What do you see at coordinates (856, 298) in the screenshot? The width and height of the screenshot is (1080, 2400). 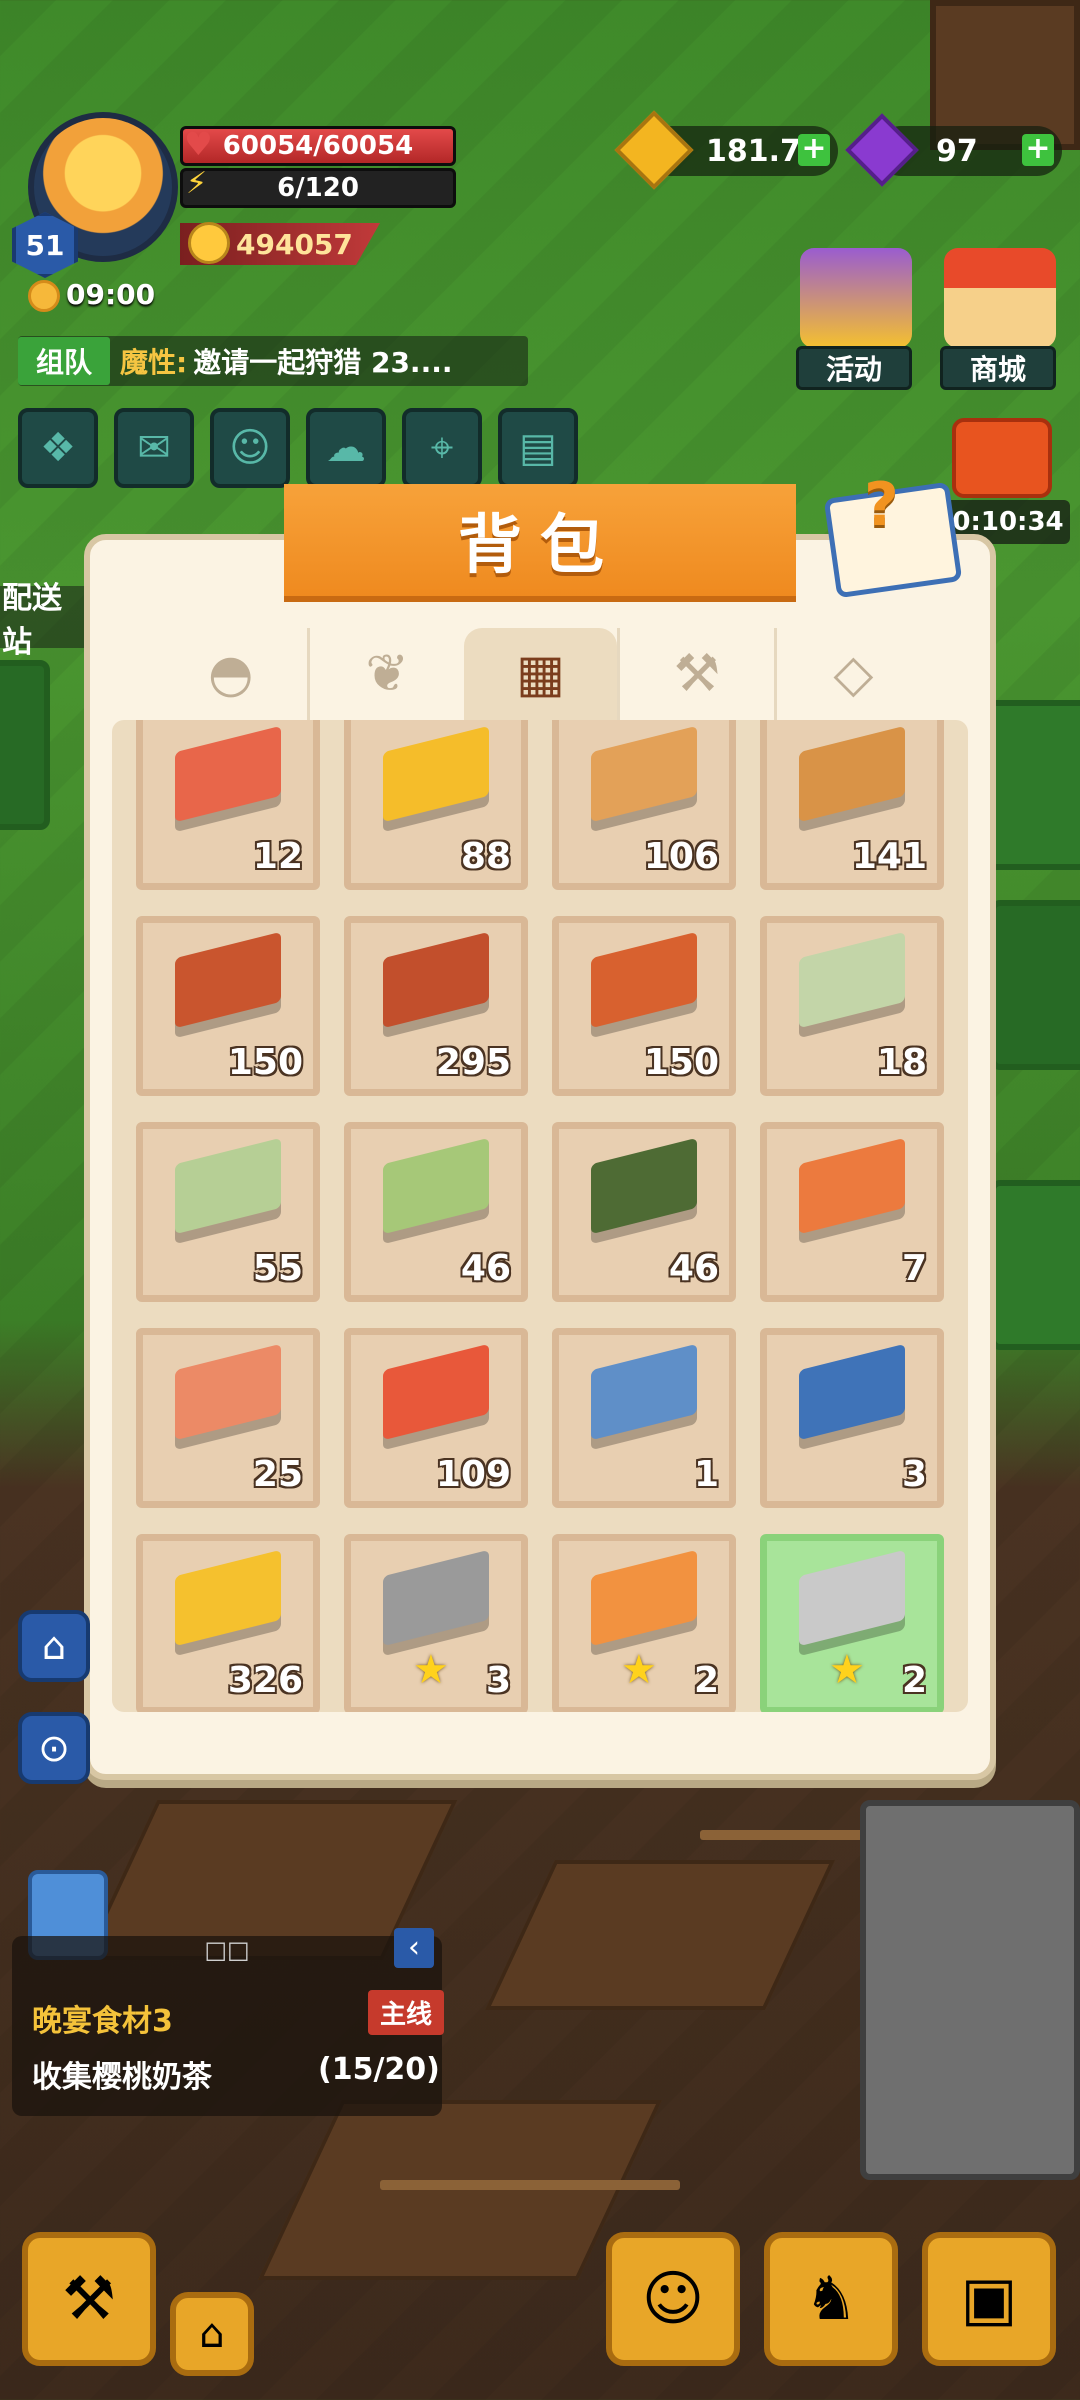 I see `event-chest-icon` at bounding box center [856, 298].